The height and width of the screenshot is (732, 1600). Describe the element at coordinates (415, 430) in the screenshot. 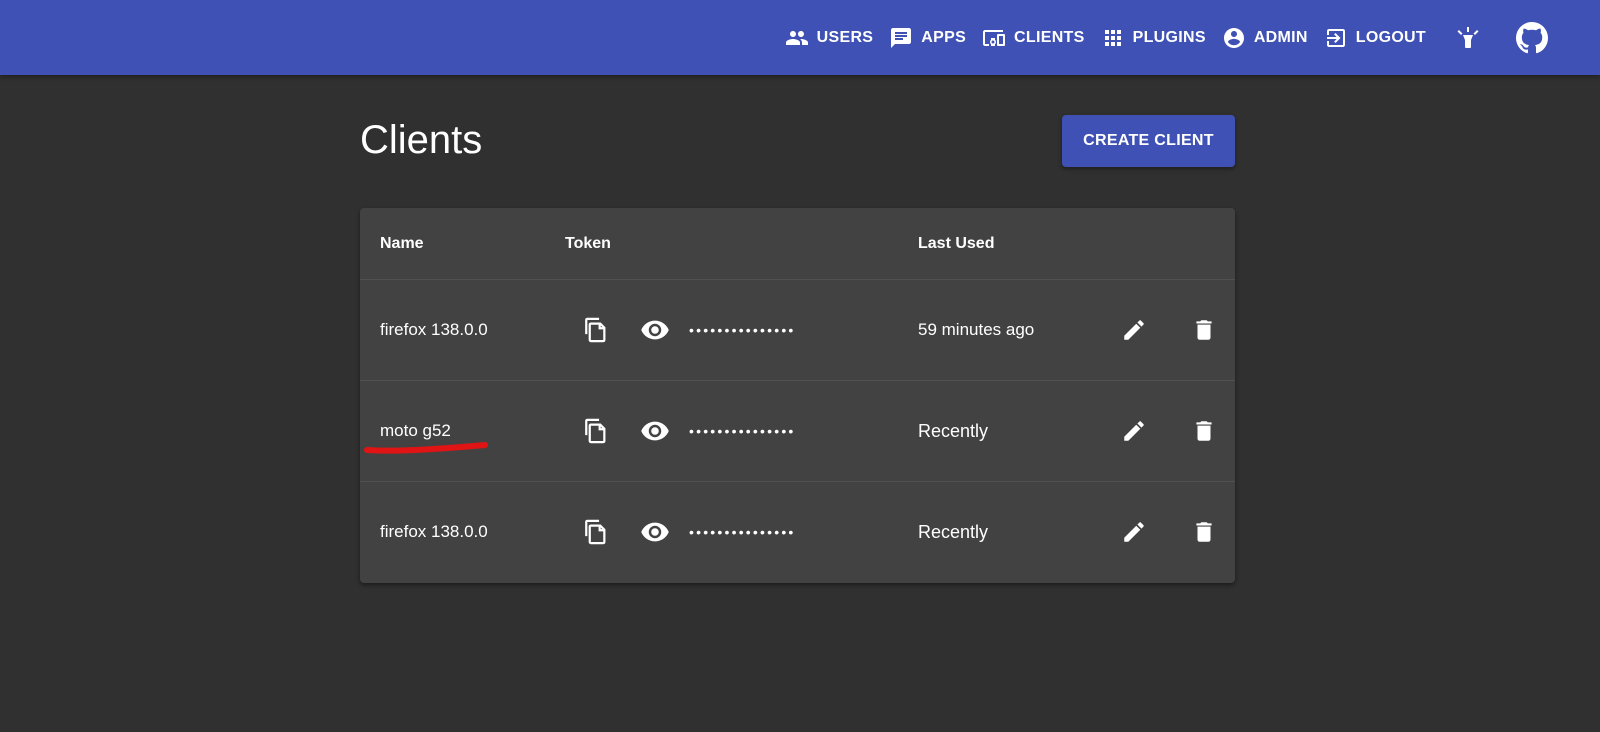

I see `client-name: moto g52` at that location.